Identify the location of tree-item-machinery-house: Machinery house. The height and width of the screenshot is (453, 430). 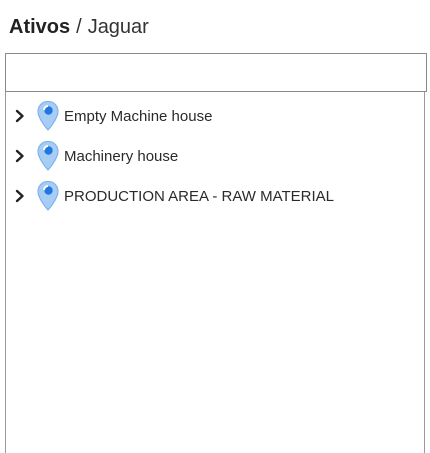
(215, 156).